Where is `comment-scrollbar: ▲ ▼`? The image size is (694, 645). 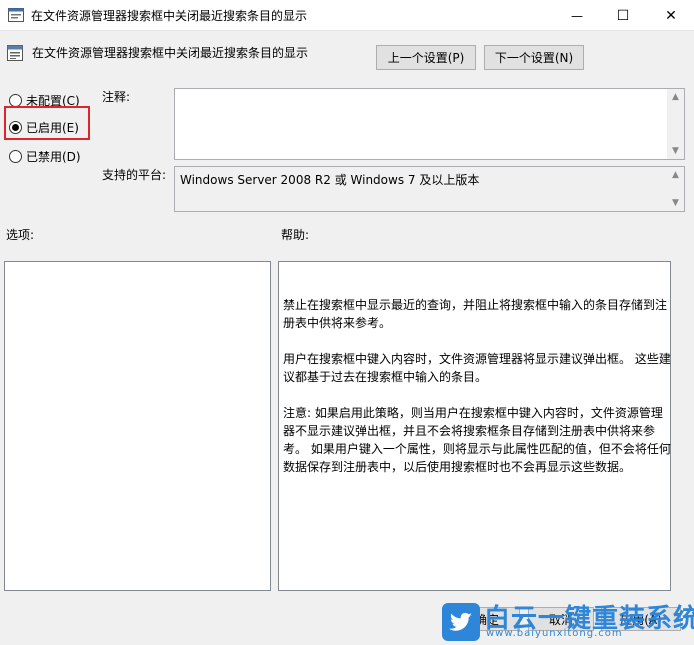
comment-scrollbar: ▲ ▼ is located at coordinates (675, 124).